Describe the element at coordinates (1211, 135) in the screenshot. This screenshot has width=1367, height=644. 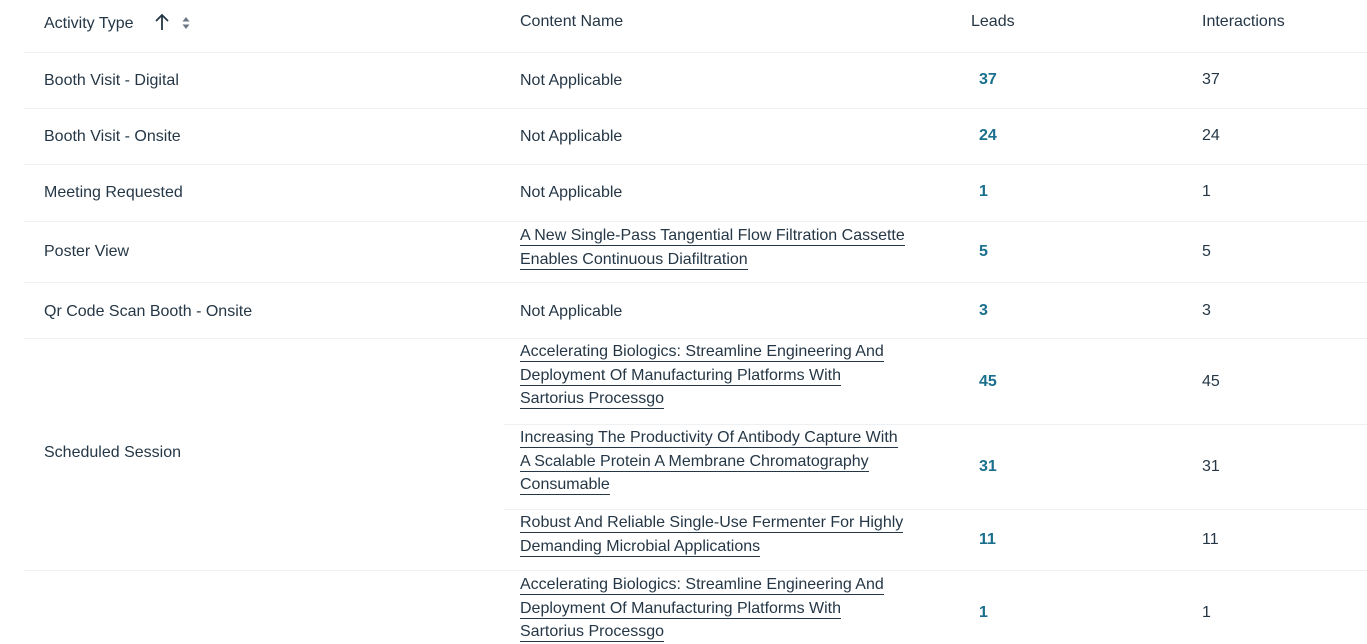
I see `interactions-cell: 24` at that location.